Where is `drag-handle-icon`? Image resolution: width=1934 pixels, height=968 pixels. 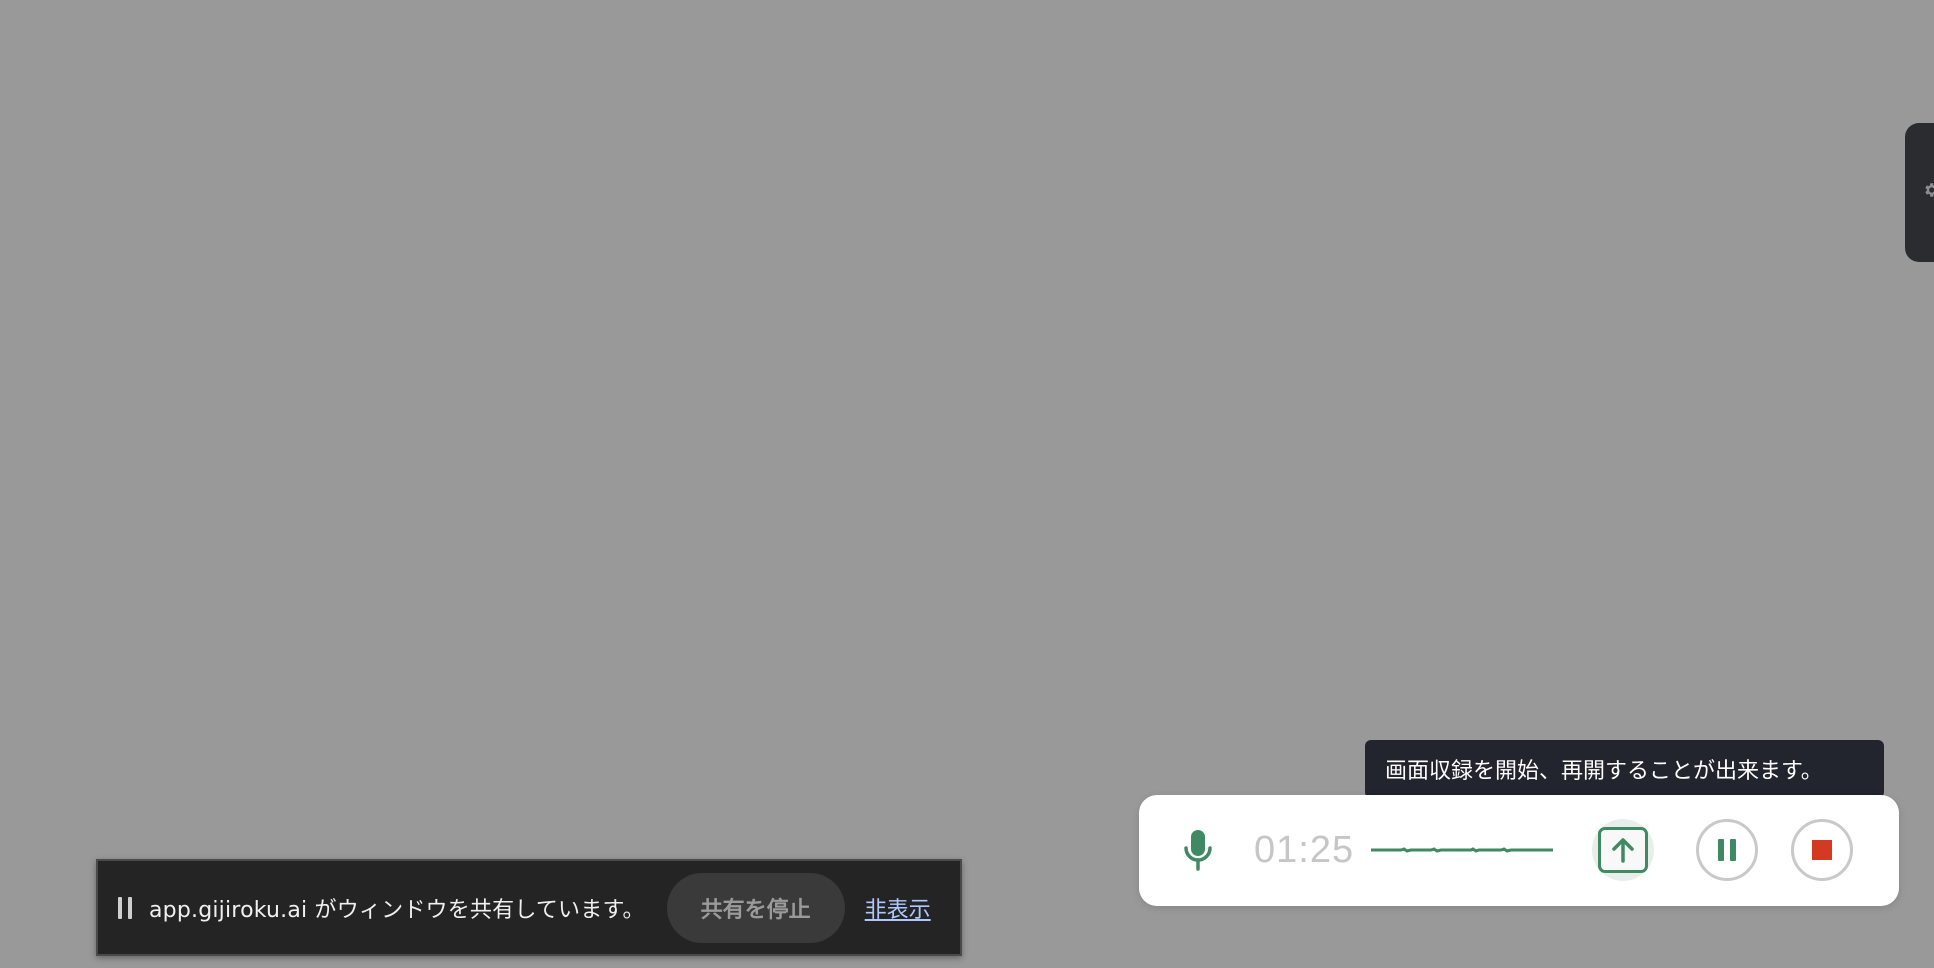 drag-handle-icon is located at coordinates (125, 907).